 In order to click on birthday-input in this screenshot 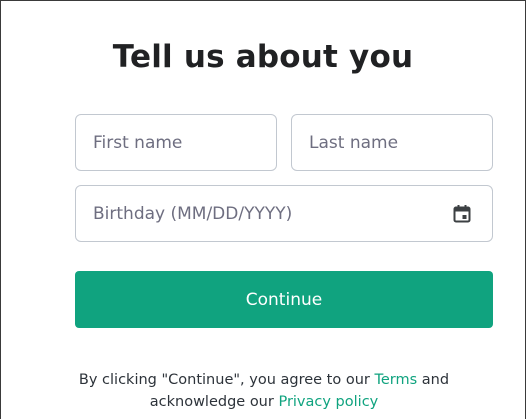, I will do `click(284, 213)`.